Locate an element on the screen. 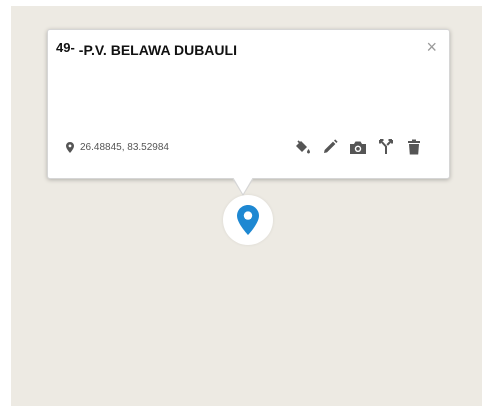  fork-icon is located at coordinates (386, 147).